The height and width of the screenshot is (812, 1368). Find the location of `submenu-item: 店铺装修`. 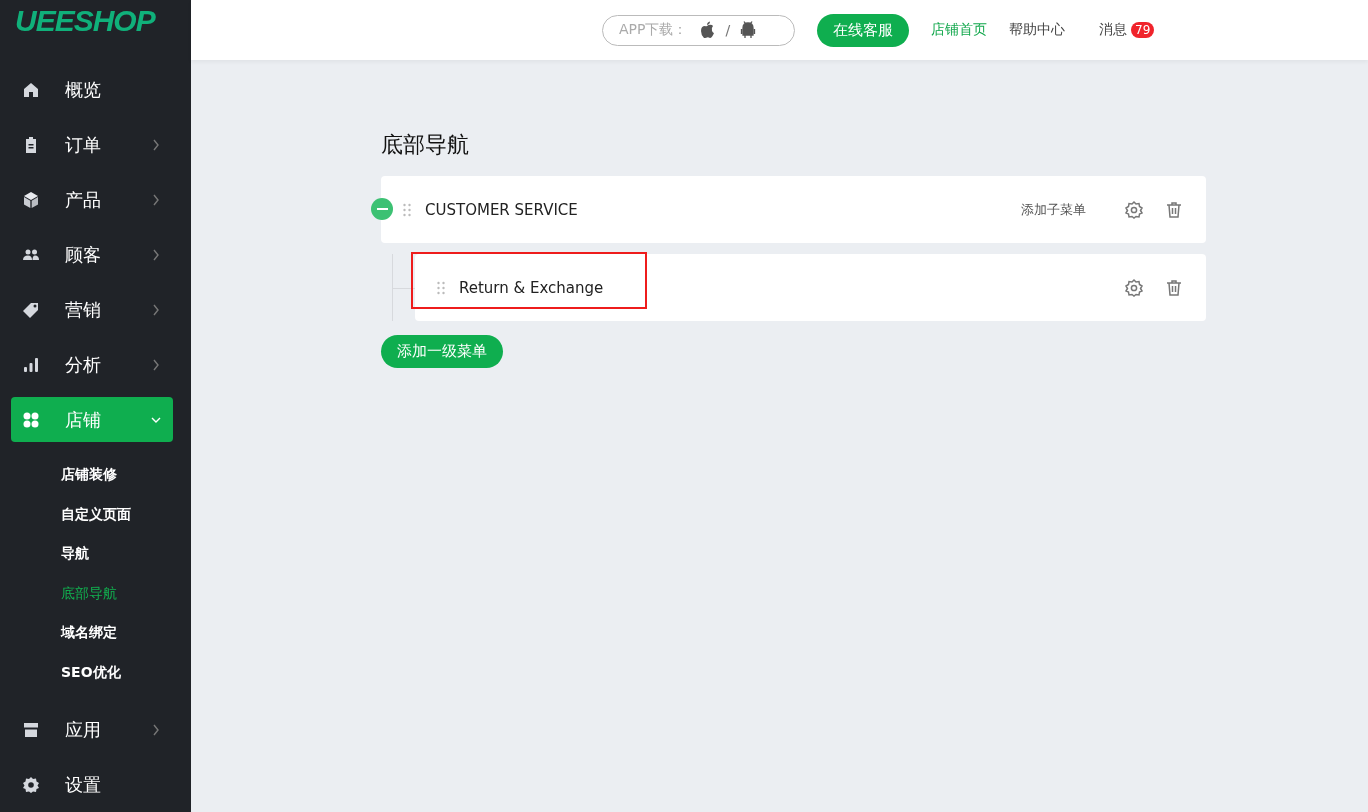

submenu-item: 店铺装修 is located at coordinates (95, 475).